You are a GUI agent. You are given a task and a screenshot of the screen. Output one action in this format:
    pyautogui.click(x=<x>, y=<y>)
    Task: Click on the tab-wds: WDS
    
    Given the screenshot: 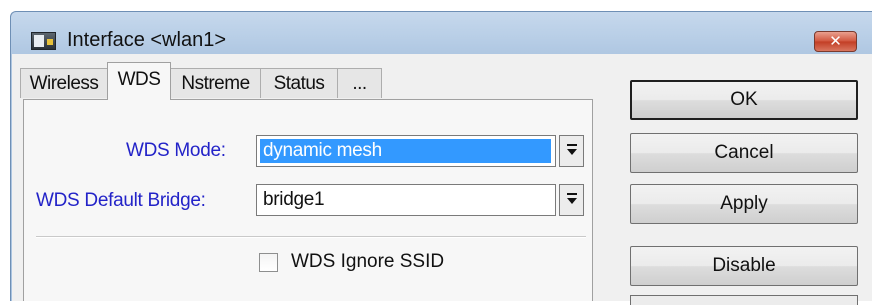 What is the action you would take?
    pyautogui.click(x=139, y=81)
    